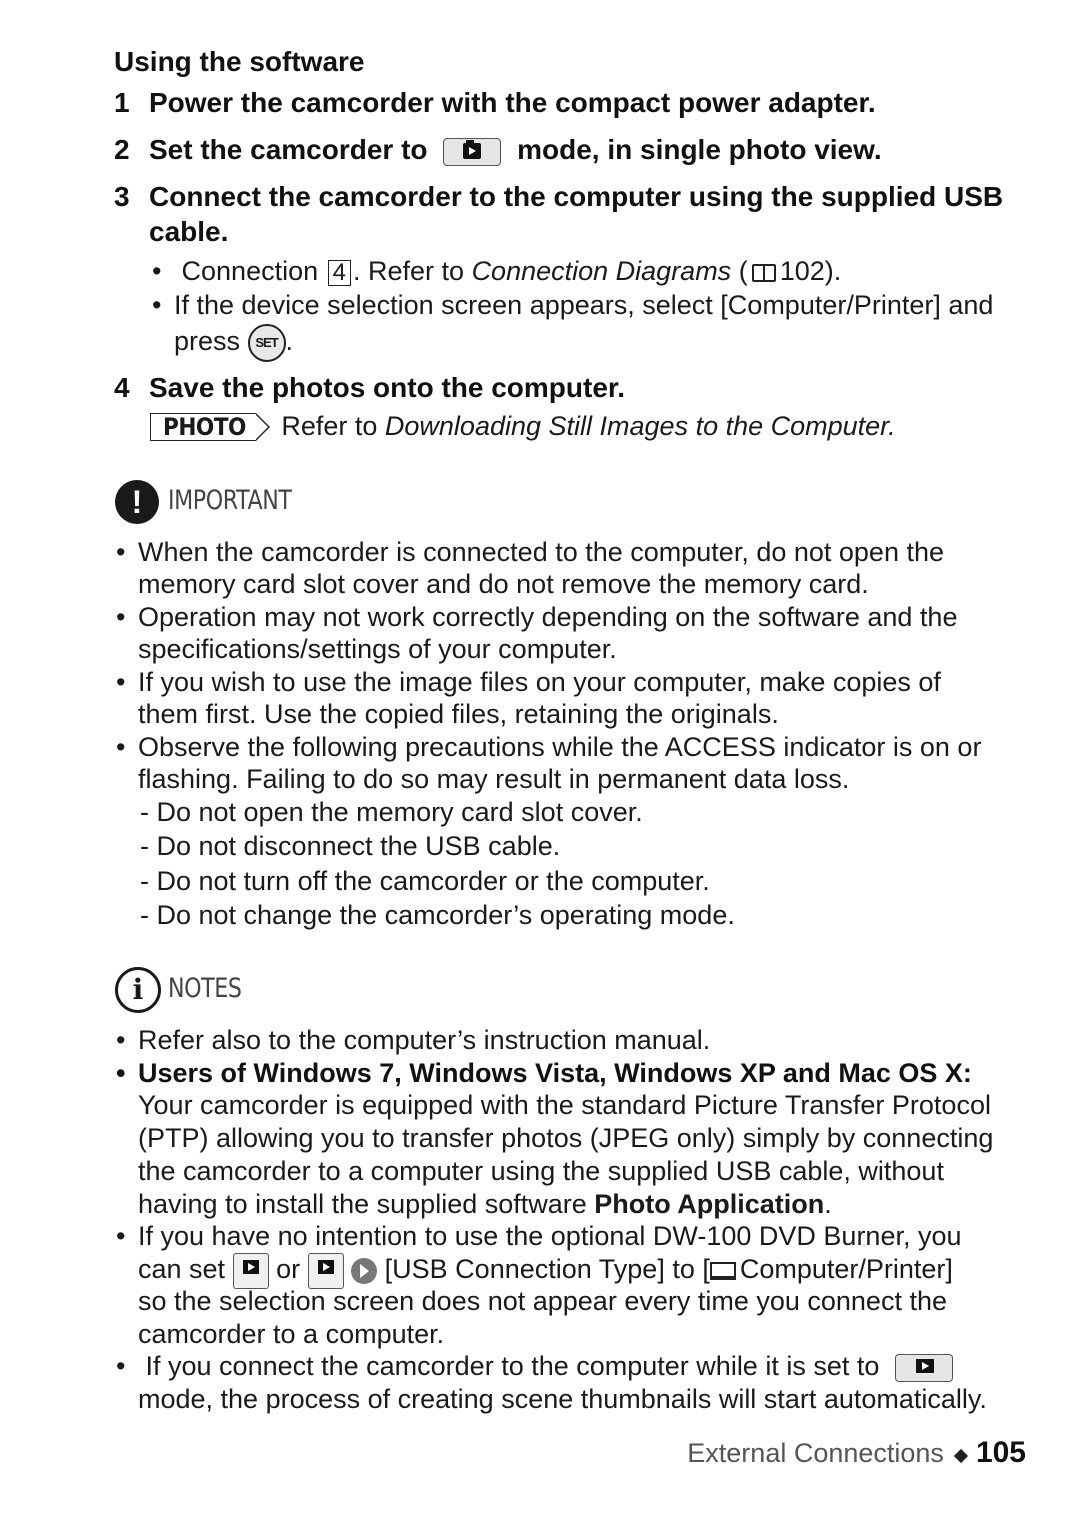 Image resolution: width=1080 pixels, height=1521 pixels. I want to click on bullet-text: press, so click(207, 341).